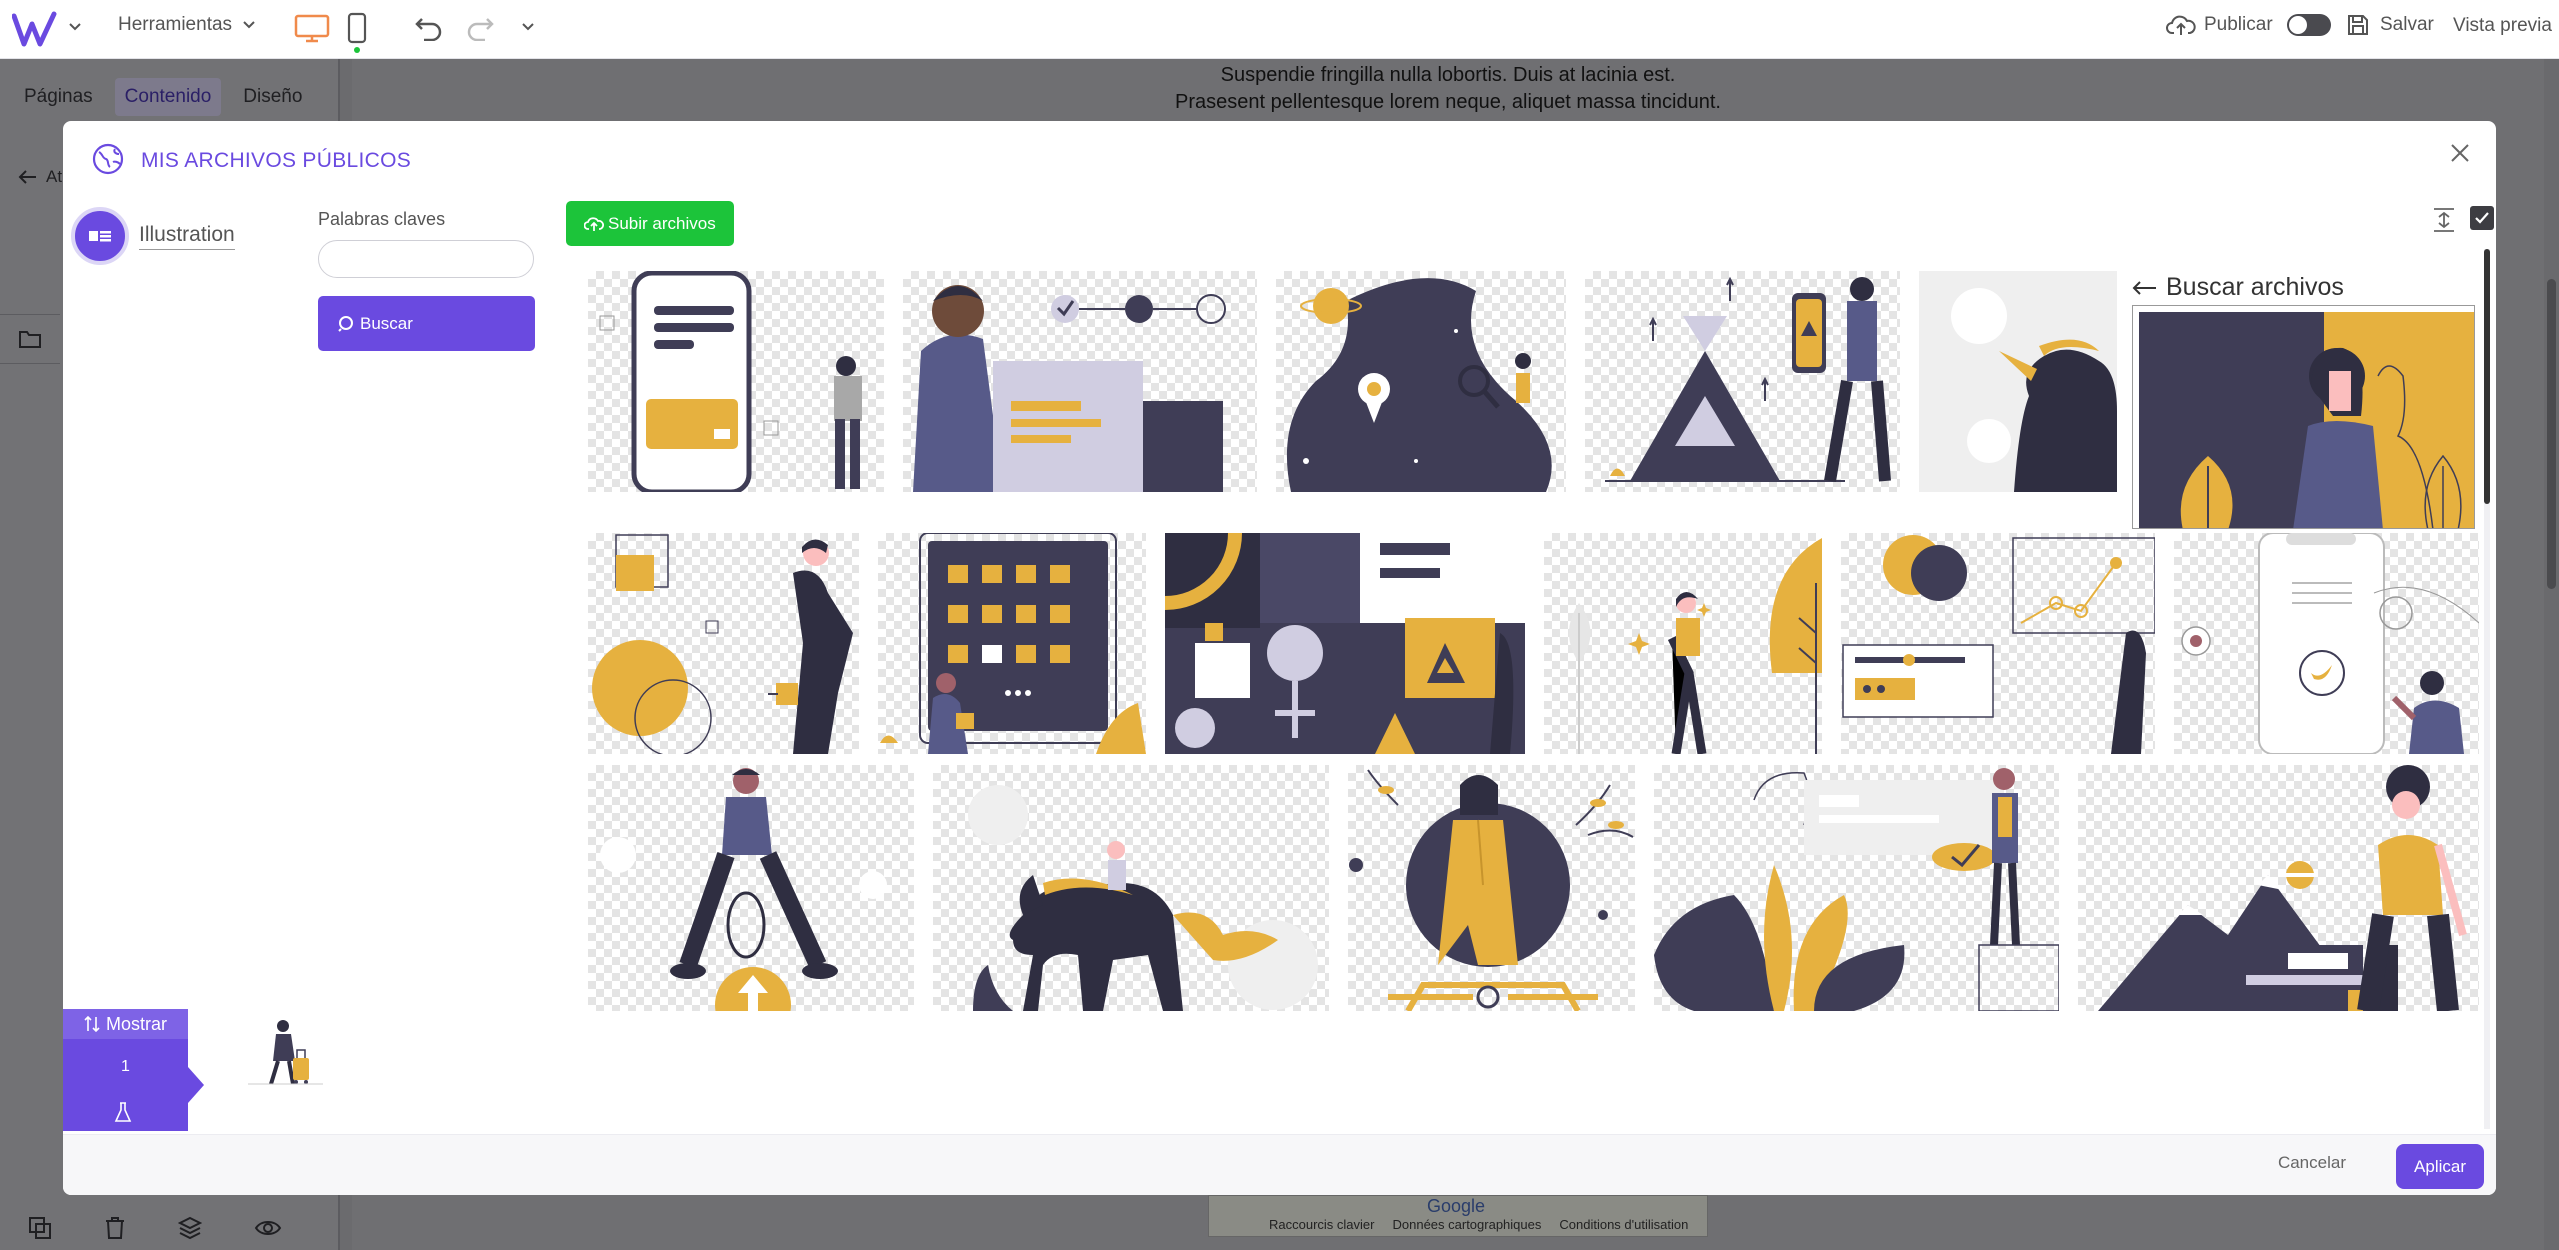  I want to click on map-link: Raccourcis clavier, so click(1321, 1224).